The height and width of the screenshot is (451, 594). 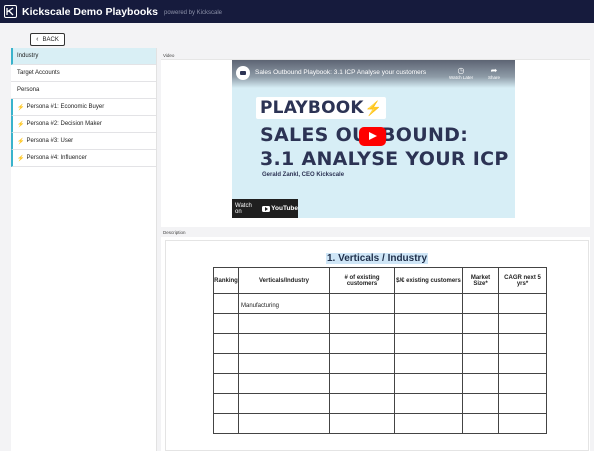 I want to click on chevron-left-icon: ‹, so click(x=37, y=39).